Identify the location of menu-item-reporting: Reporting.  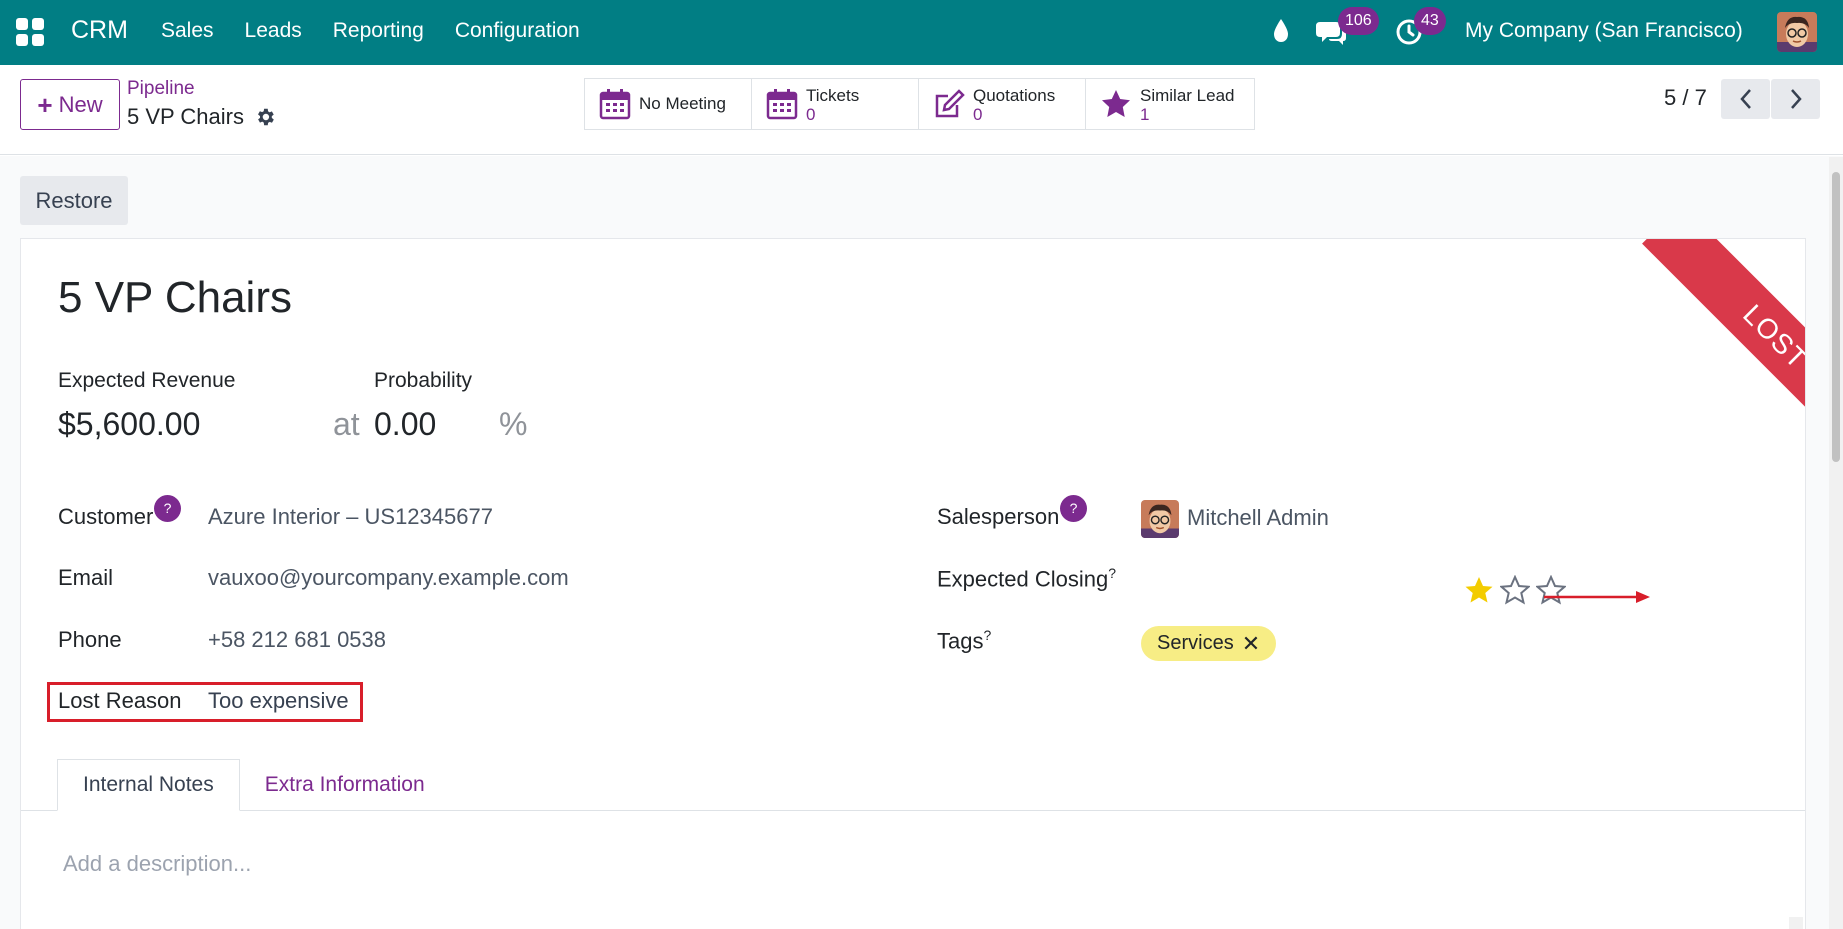
(378, 31).